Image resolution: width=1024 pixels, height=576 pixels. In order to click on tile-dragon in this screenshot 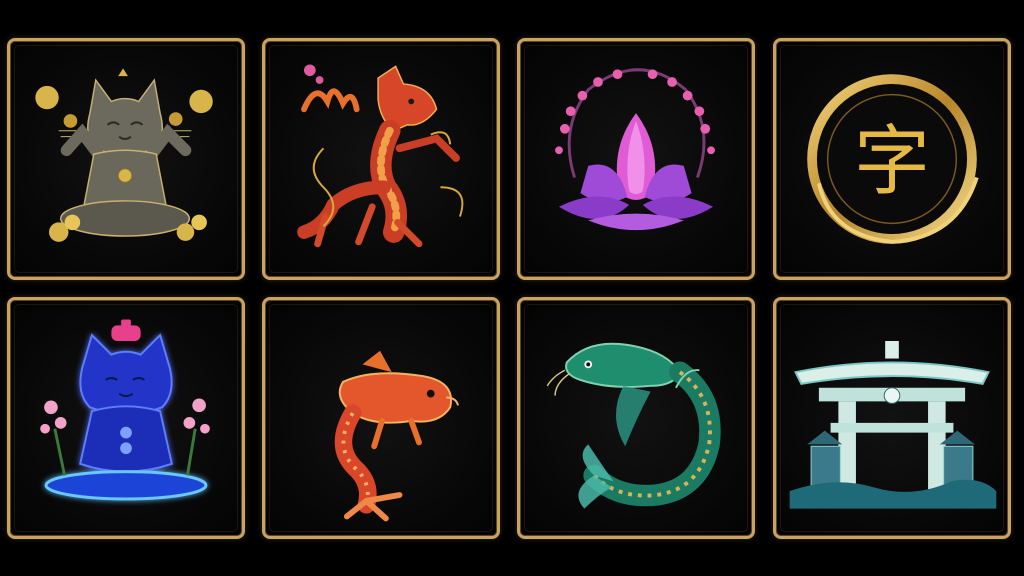, I will do `click(381, 159)`.